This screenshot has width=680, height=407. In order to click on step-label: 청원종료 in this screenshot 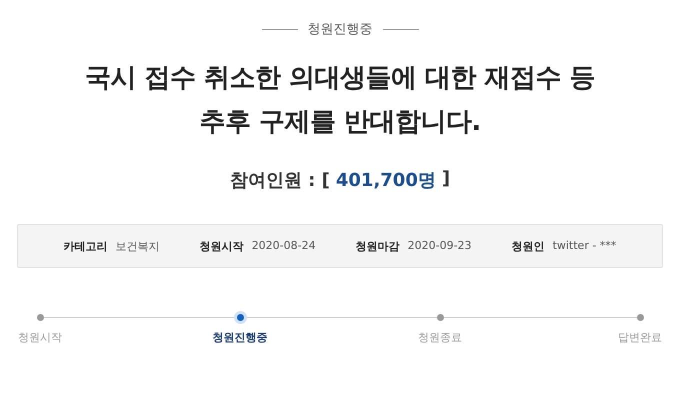, I will do `click(440, 337)`.